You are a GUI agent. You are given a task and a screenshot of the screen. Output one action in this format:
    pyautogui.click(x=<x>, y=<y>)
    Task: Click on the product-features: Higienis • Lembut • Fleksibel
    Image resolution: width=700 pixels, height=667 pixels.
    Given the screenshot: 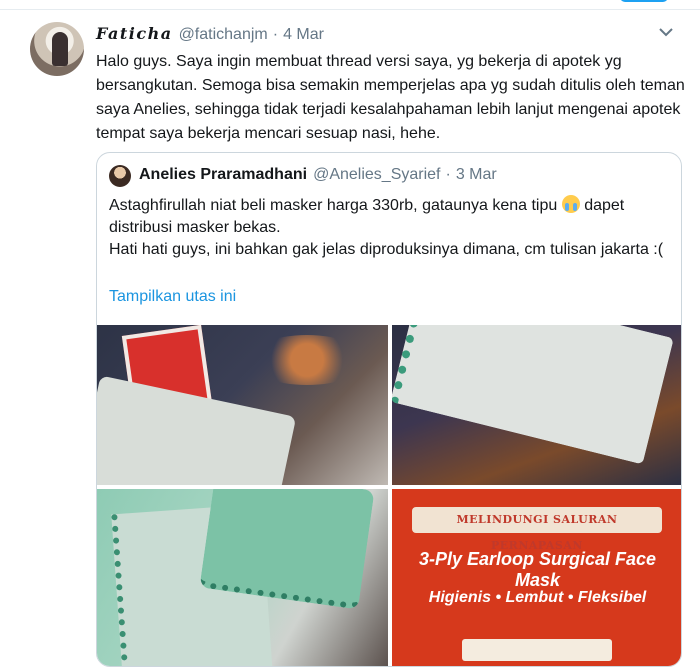 What is the action you would take?
    pyautogui.click(x=537, y=597)
    